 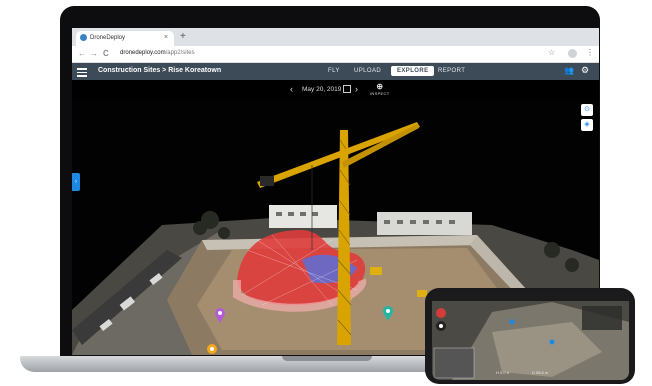 I want to click on inspect-label: INSPECT, so click(x=380, y=93).